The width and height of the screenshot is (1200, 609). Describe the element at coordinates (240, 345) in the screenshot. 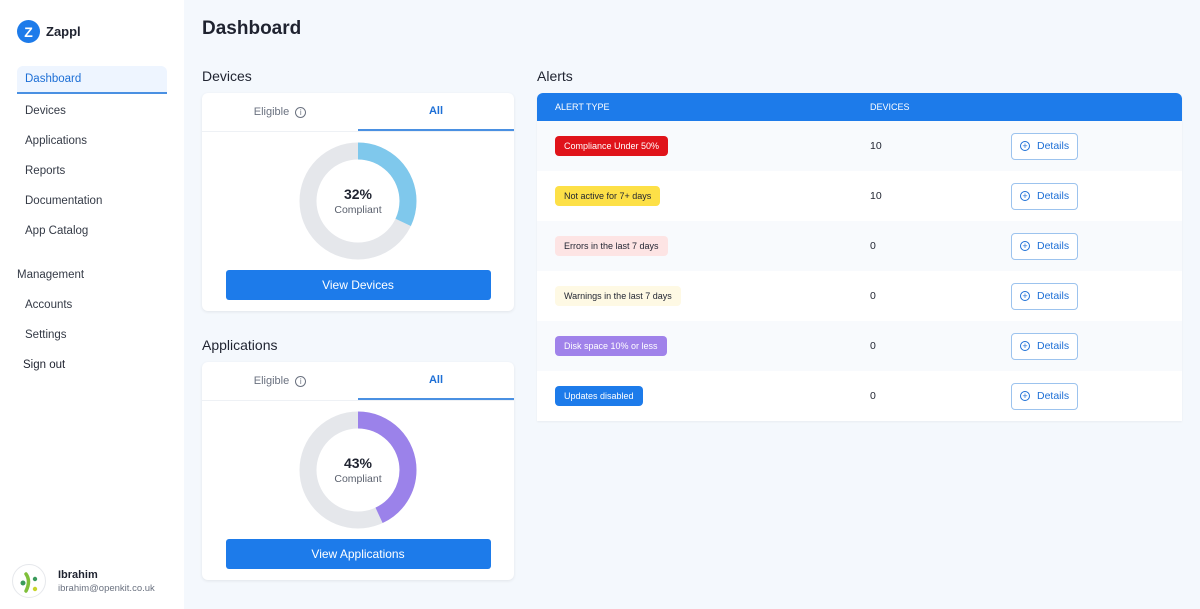

I see `applications-section-title: Applications` at that location.